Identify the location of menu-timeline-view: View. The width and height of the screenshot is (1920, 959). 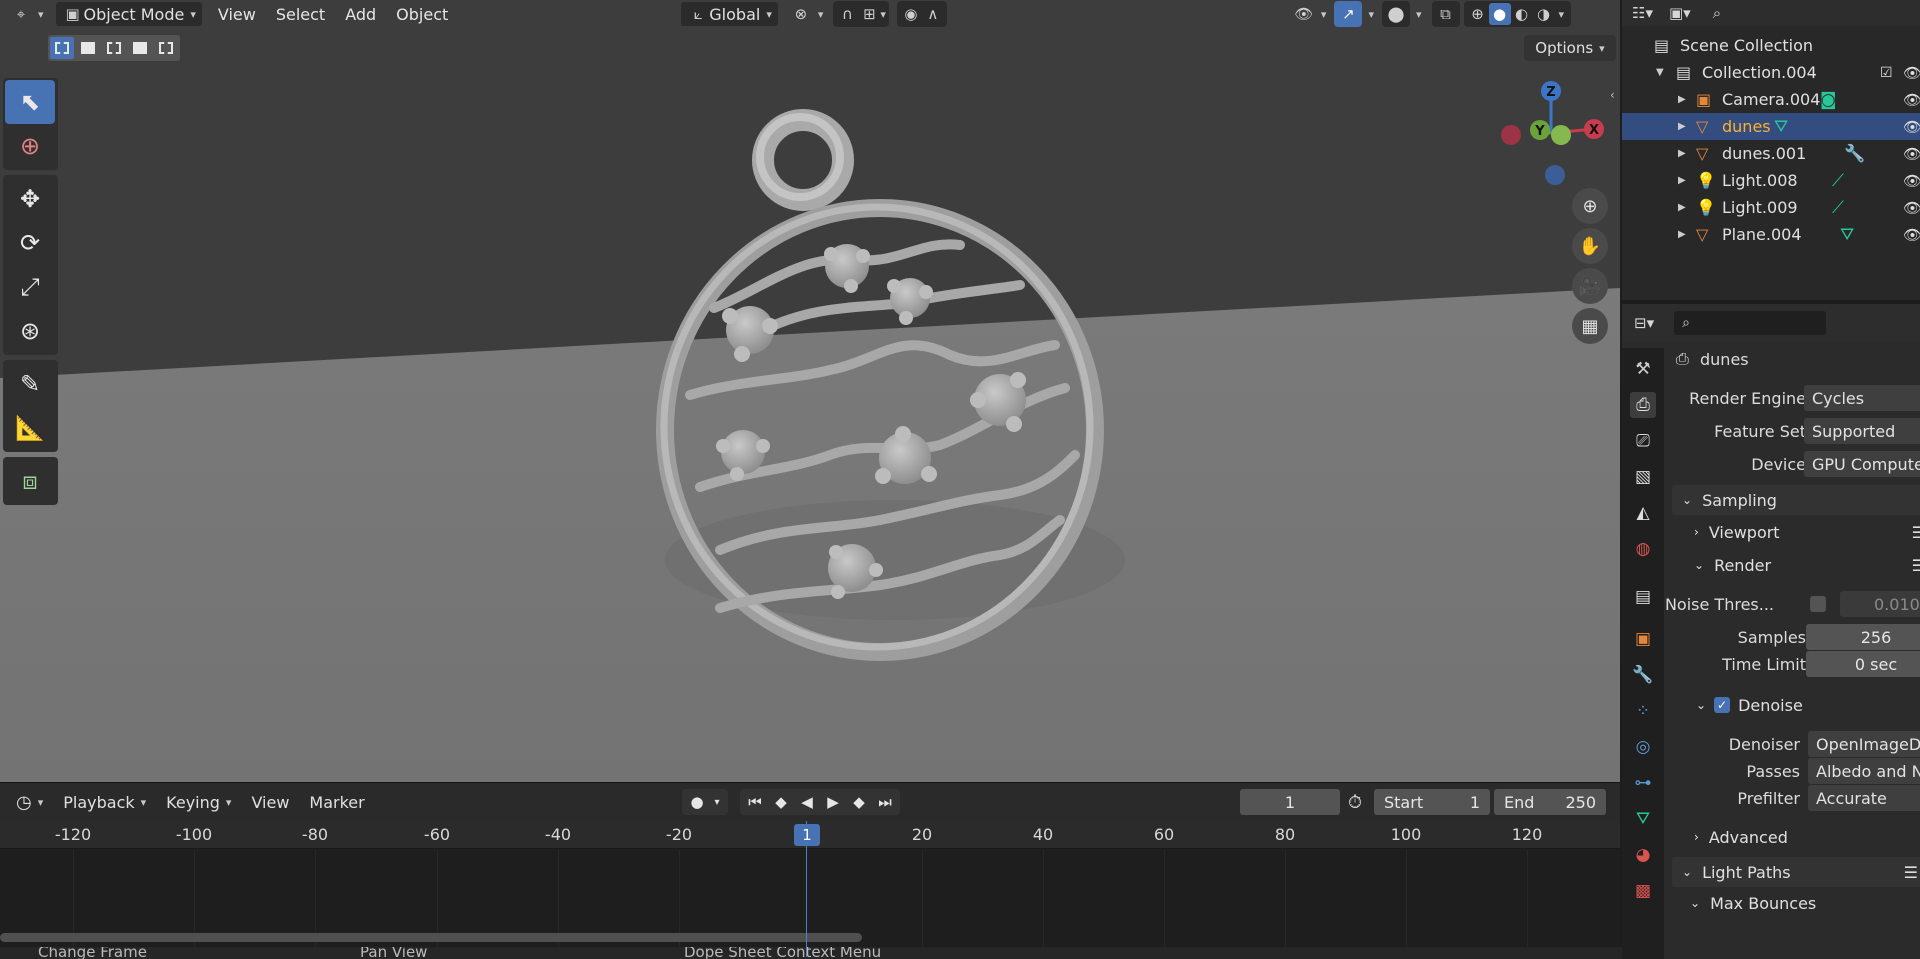
(270, 802).